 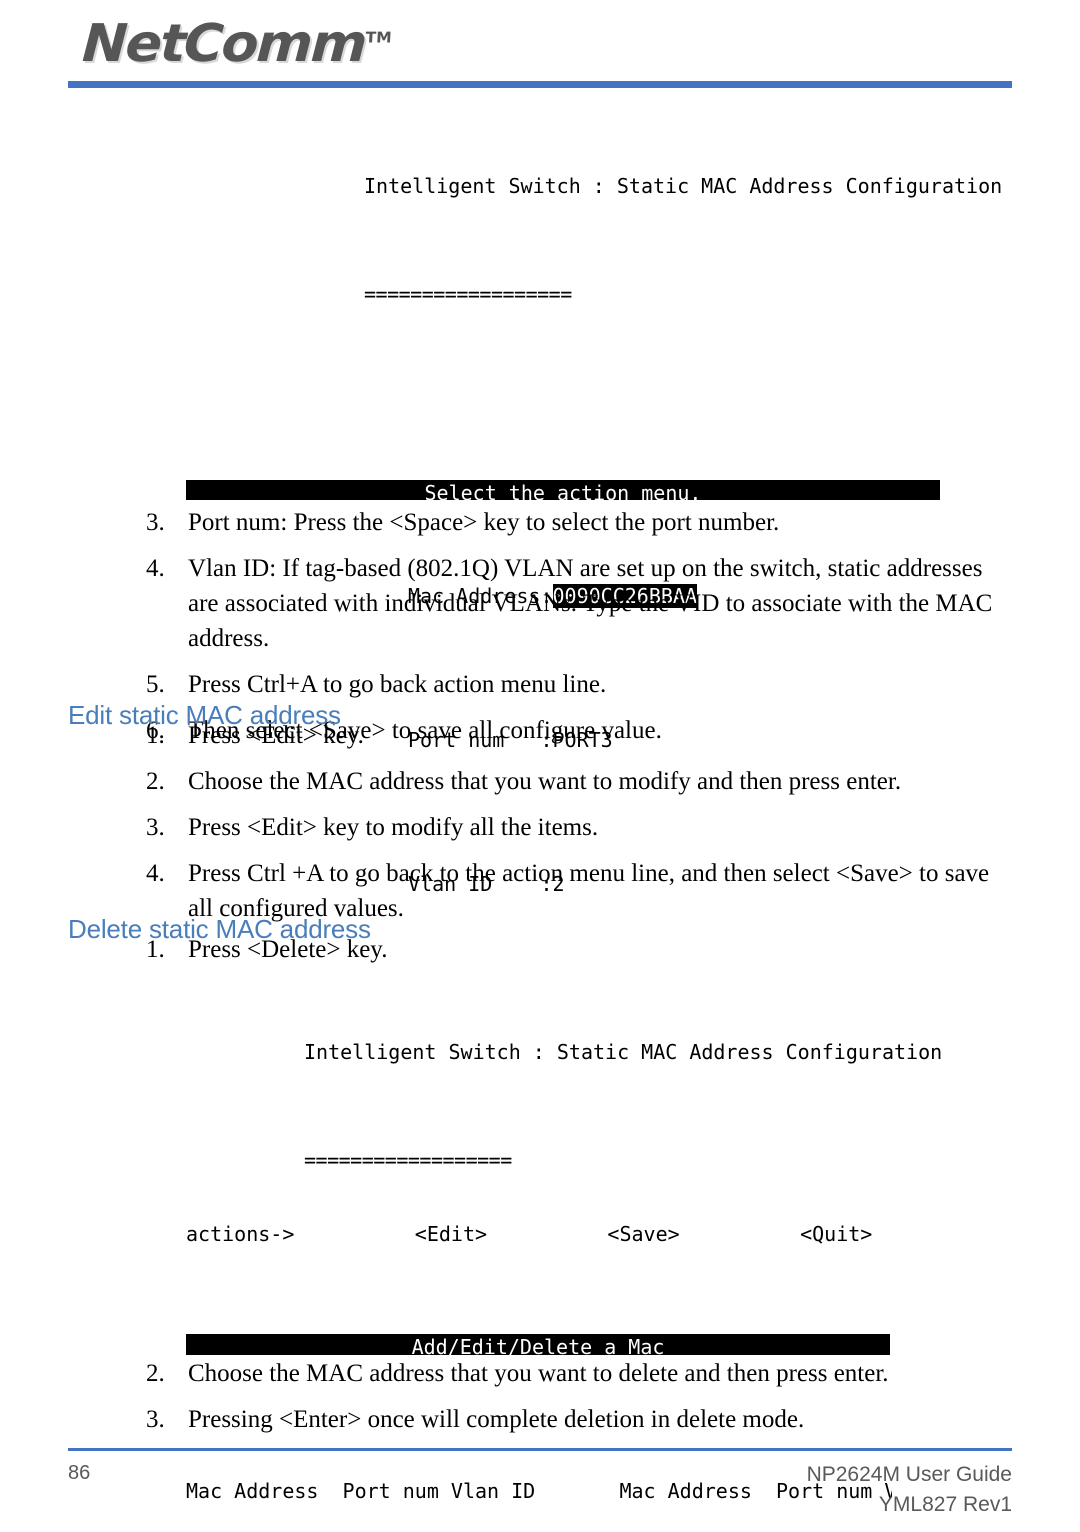 I want to click on terminal-two-title-rule: ==================, so click(x=408, y=1160).